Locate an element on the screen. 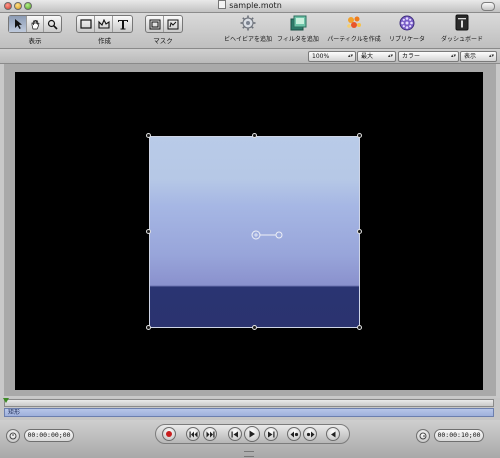  make-particles-button: パーティクルを作成 is located at coordinates (354, 28).